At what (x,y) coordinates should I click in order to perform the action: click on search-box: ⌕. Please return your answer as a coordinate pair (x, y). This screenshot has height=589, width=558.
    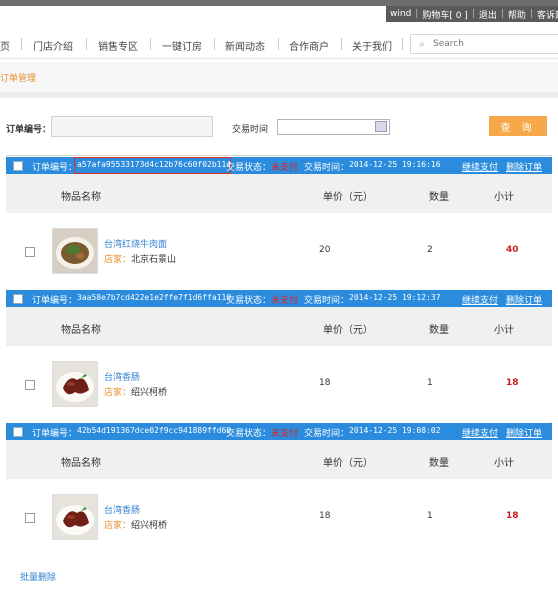
    Looking at the image, I should click on (484, 44).